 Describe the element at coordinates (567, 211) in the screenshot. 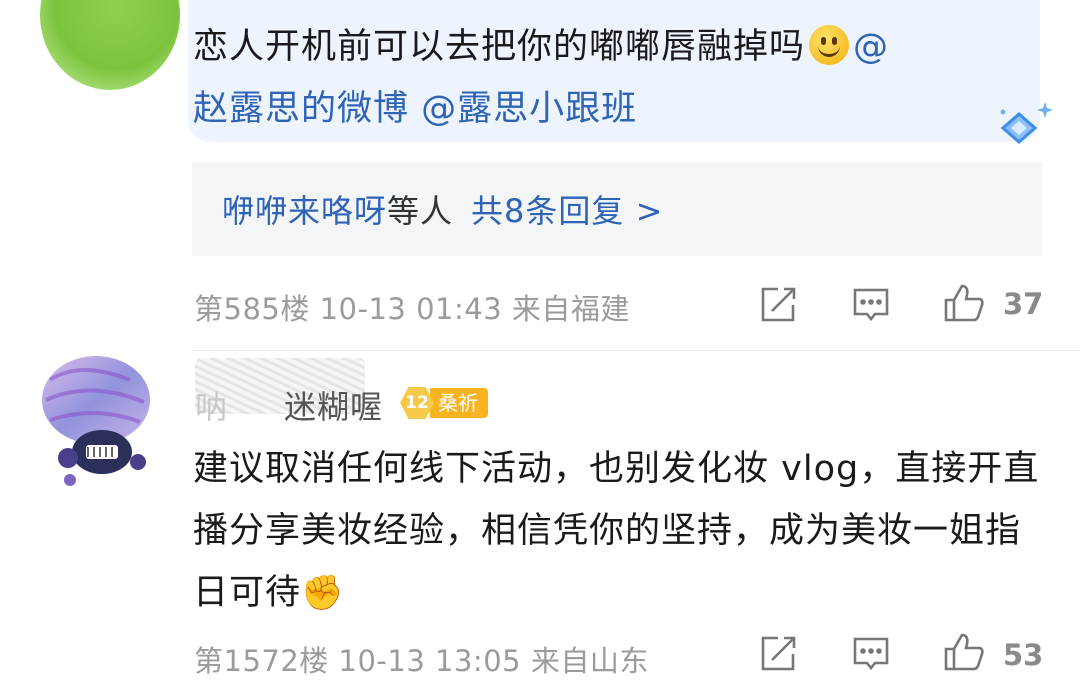

I see `reply-count: 共8条回复 >` at that location.